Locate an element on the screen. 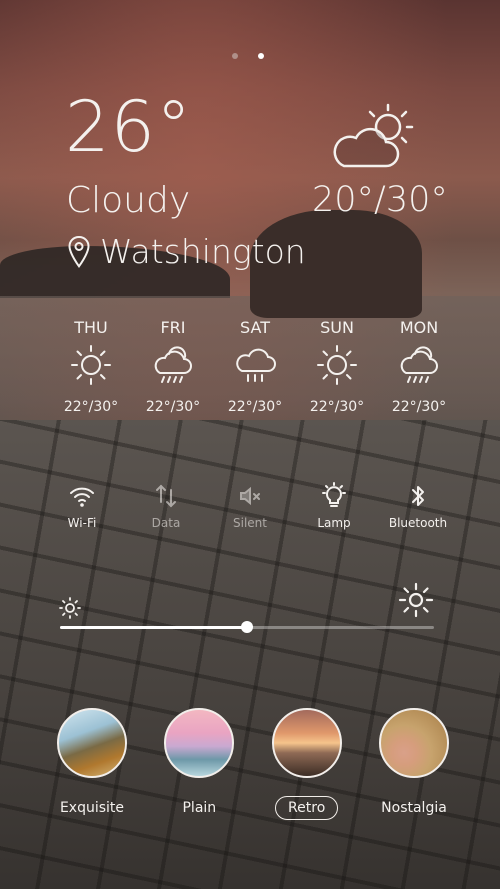  speaker-mute-icon is located at coordinates (250, 496).